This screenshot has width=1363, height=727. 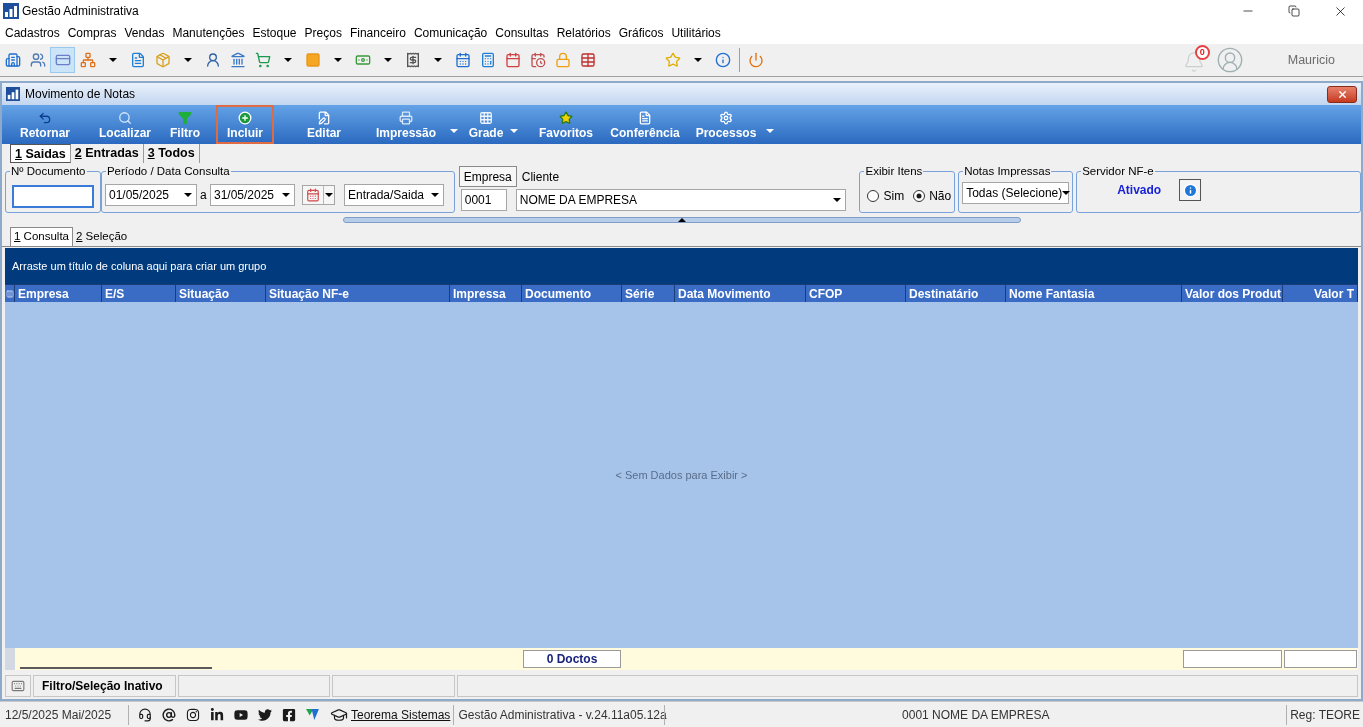 I want to click on type-select: Entrada/Saida, so click(x=393, y=195).